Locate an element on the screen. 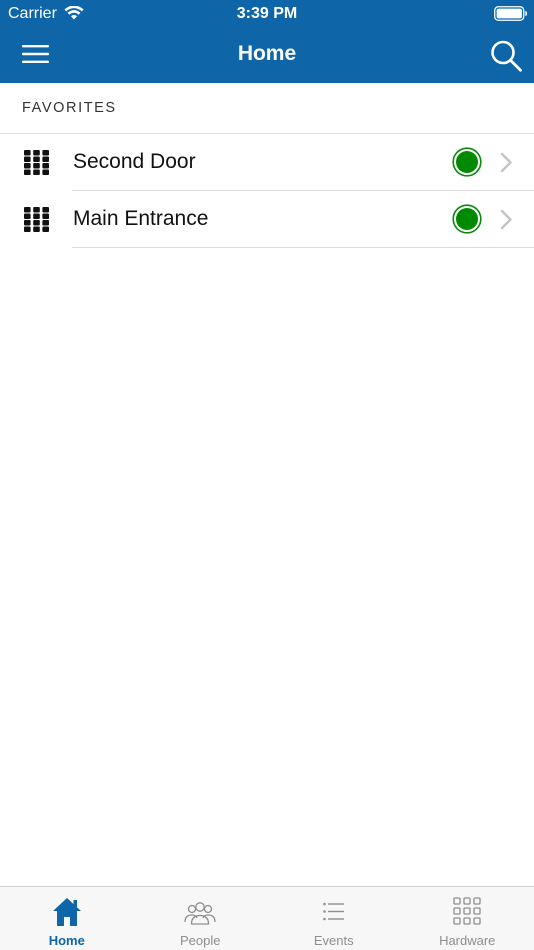  tab-label: Home is located at coordinates (66, 940).